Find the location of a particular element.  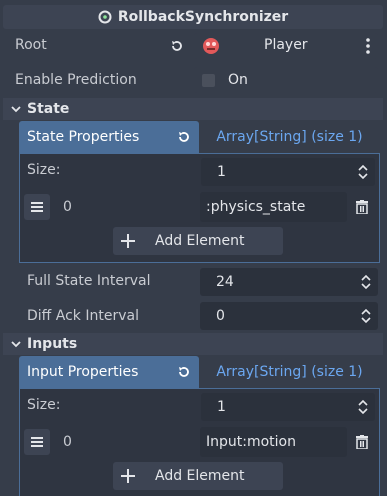

state-add-element-label: Add Element is located at coordinates (200, 241).